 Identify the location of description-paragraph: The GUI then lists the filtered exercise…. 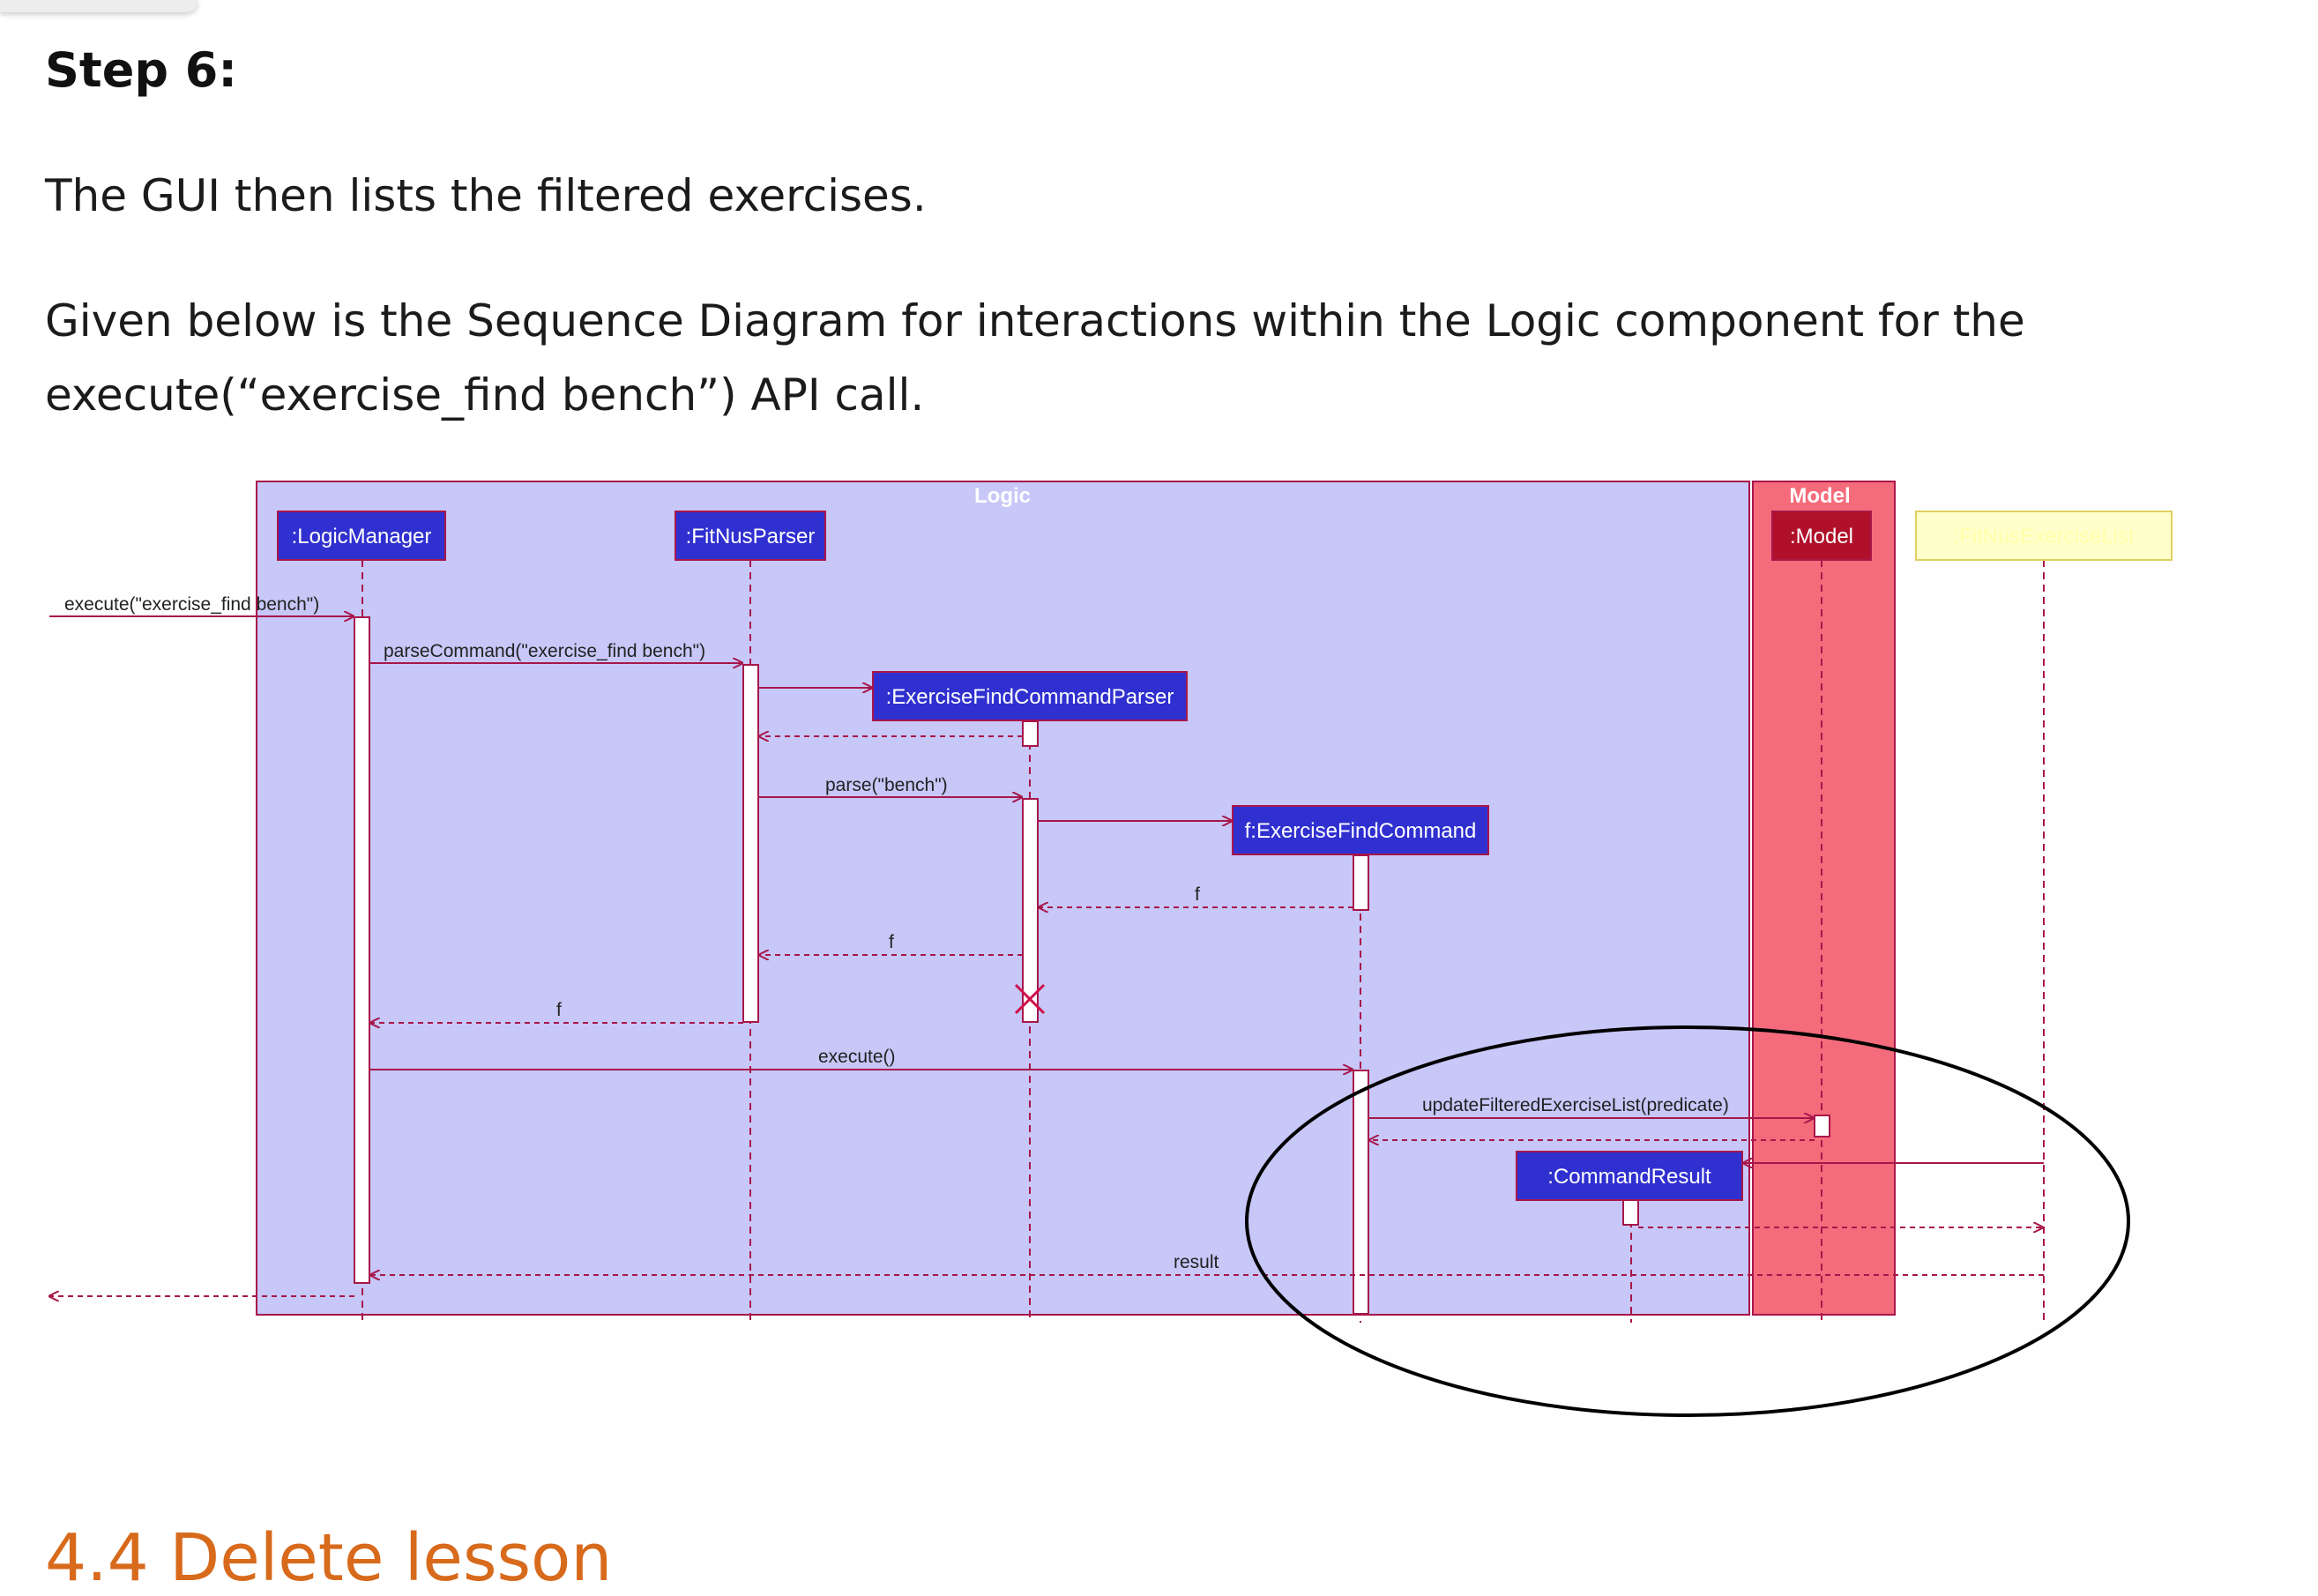
(486, 195).